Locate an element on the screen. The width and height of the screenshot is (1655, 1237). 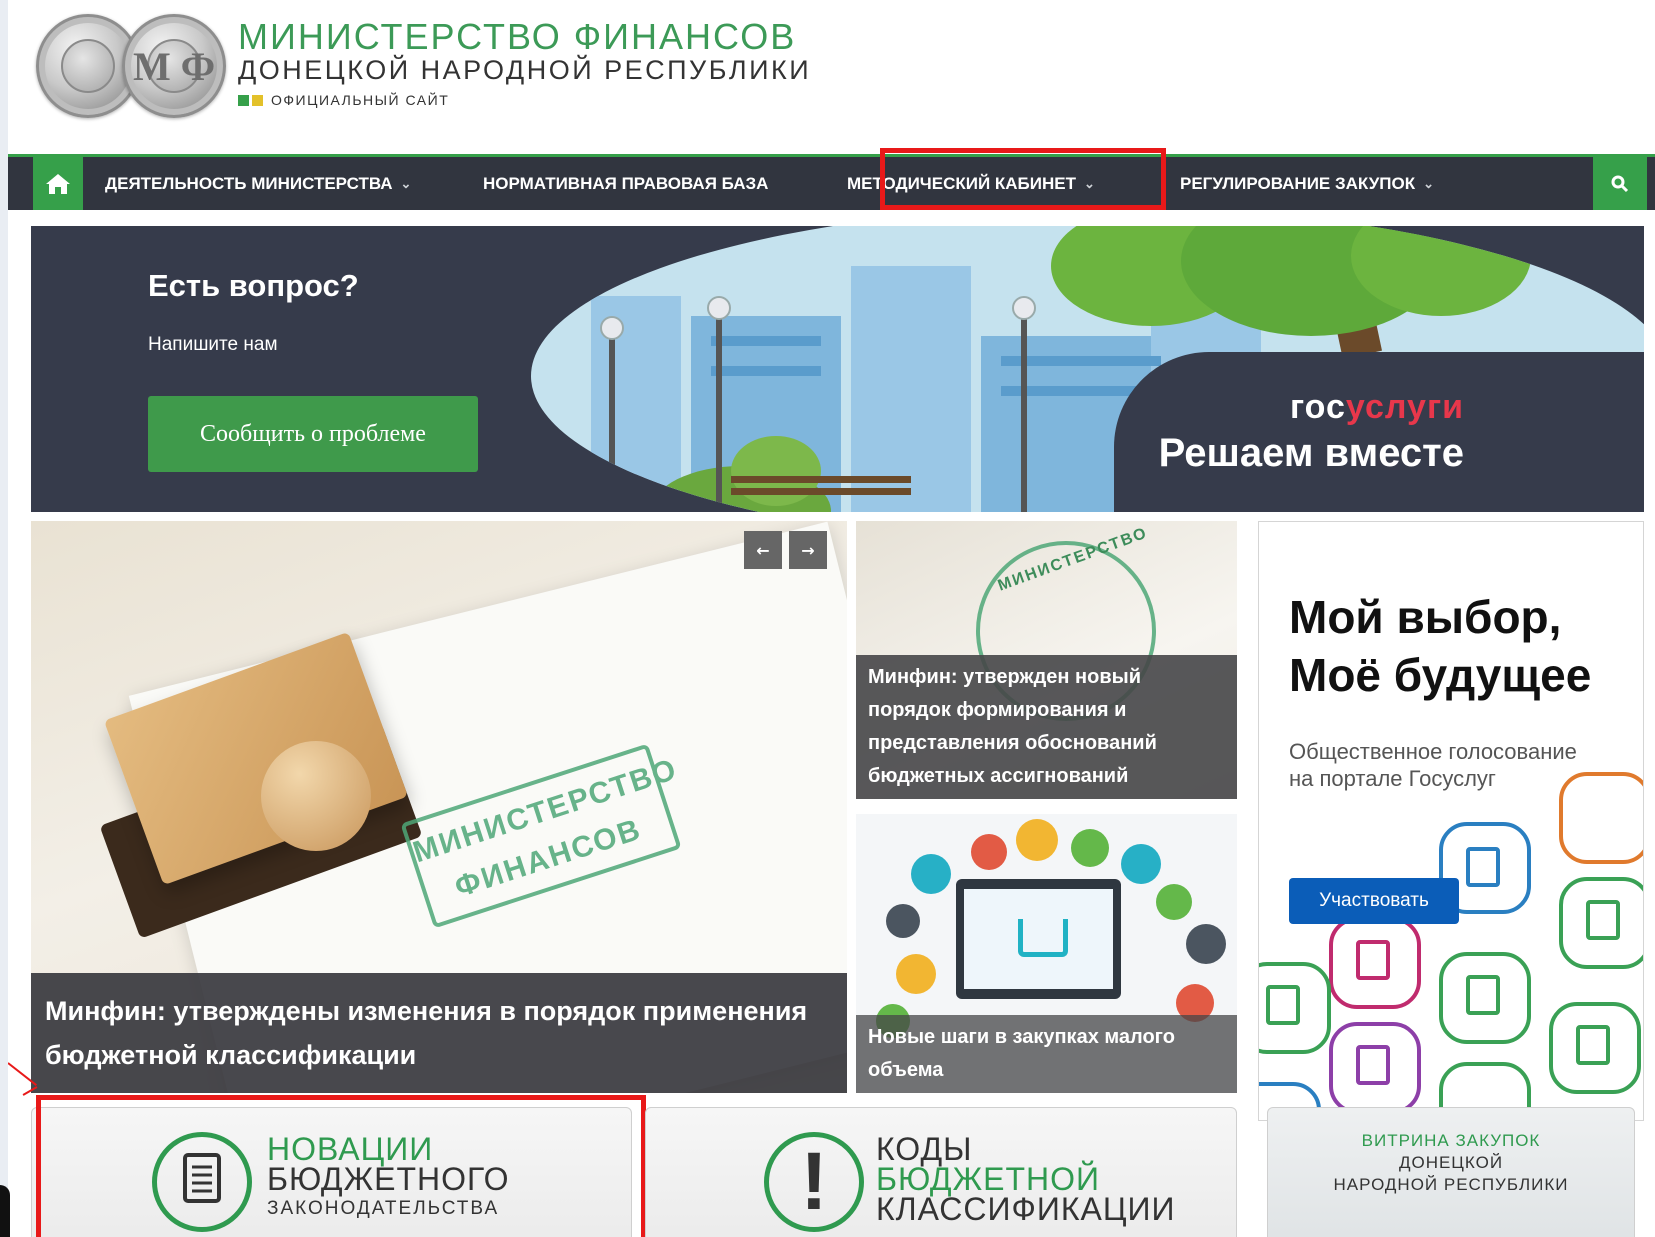
computer-cart-image is located at coordinates (1038, 939).